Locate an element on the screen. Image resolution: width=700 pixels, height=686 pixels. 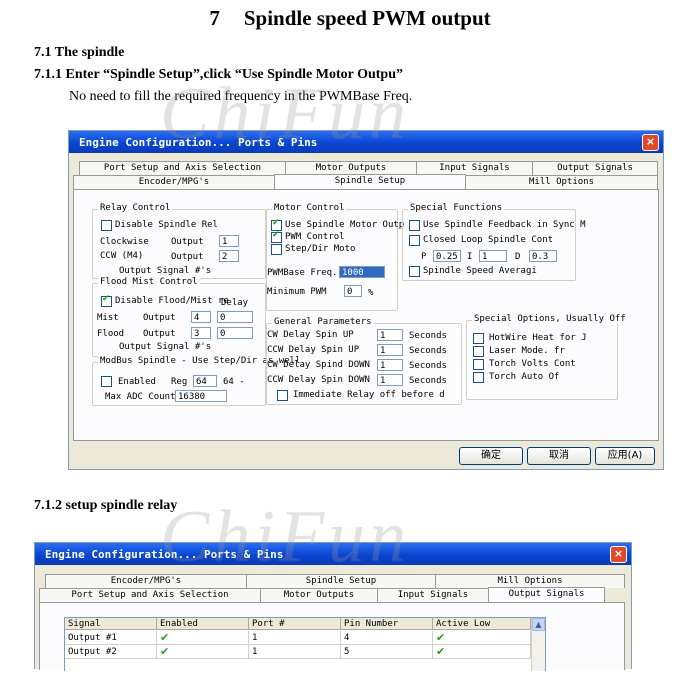
disable-spindle-relay-checkbox is located at coordinates (106, 225).